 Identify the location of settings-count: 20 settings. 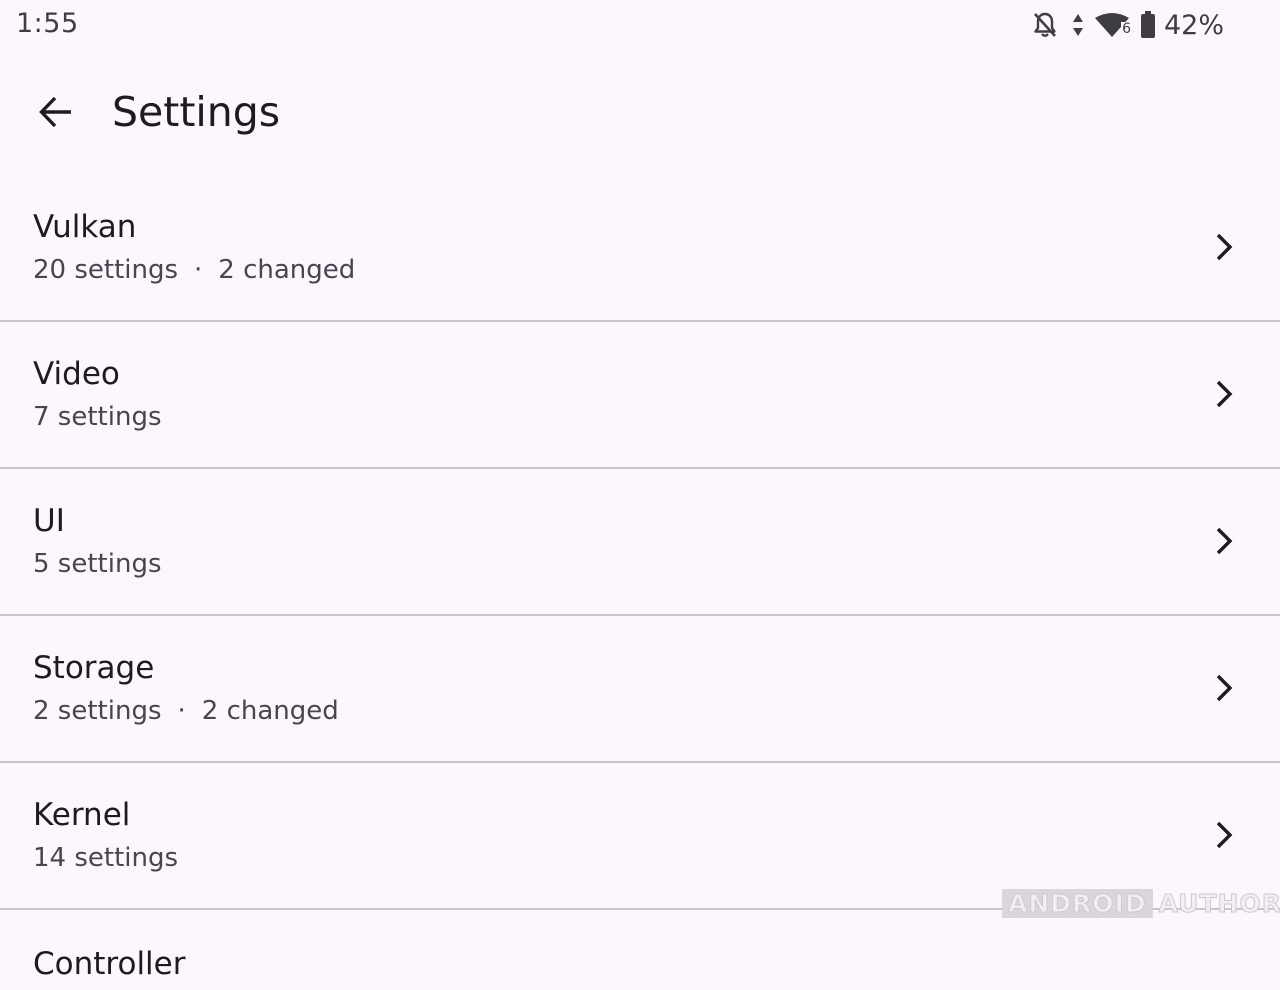
(106, 270).